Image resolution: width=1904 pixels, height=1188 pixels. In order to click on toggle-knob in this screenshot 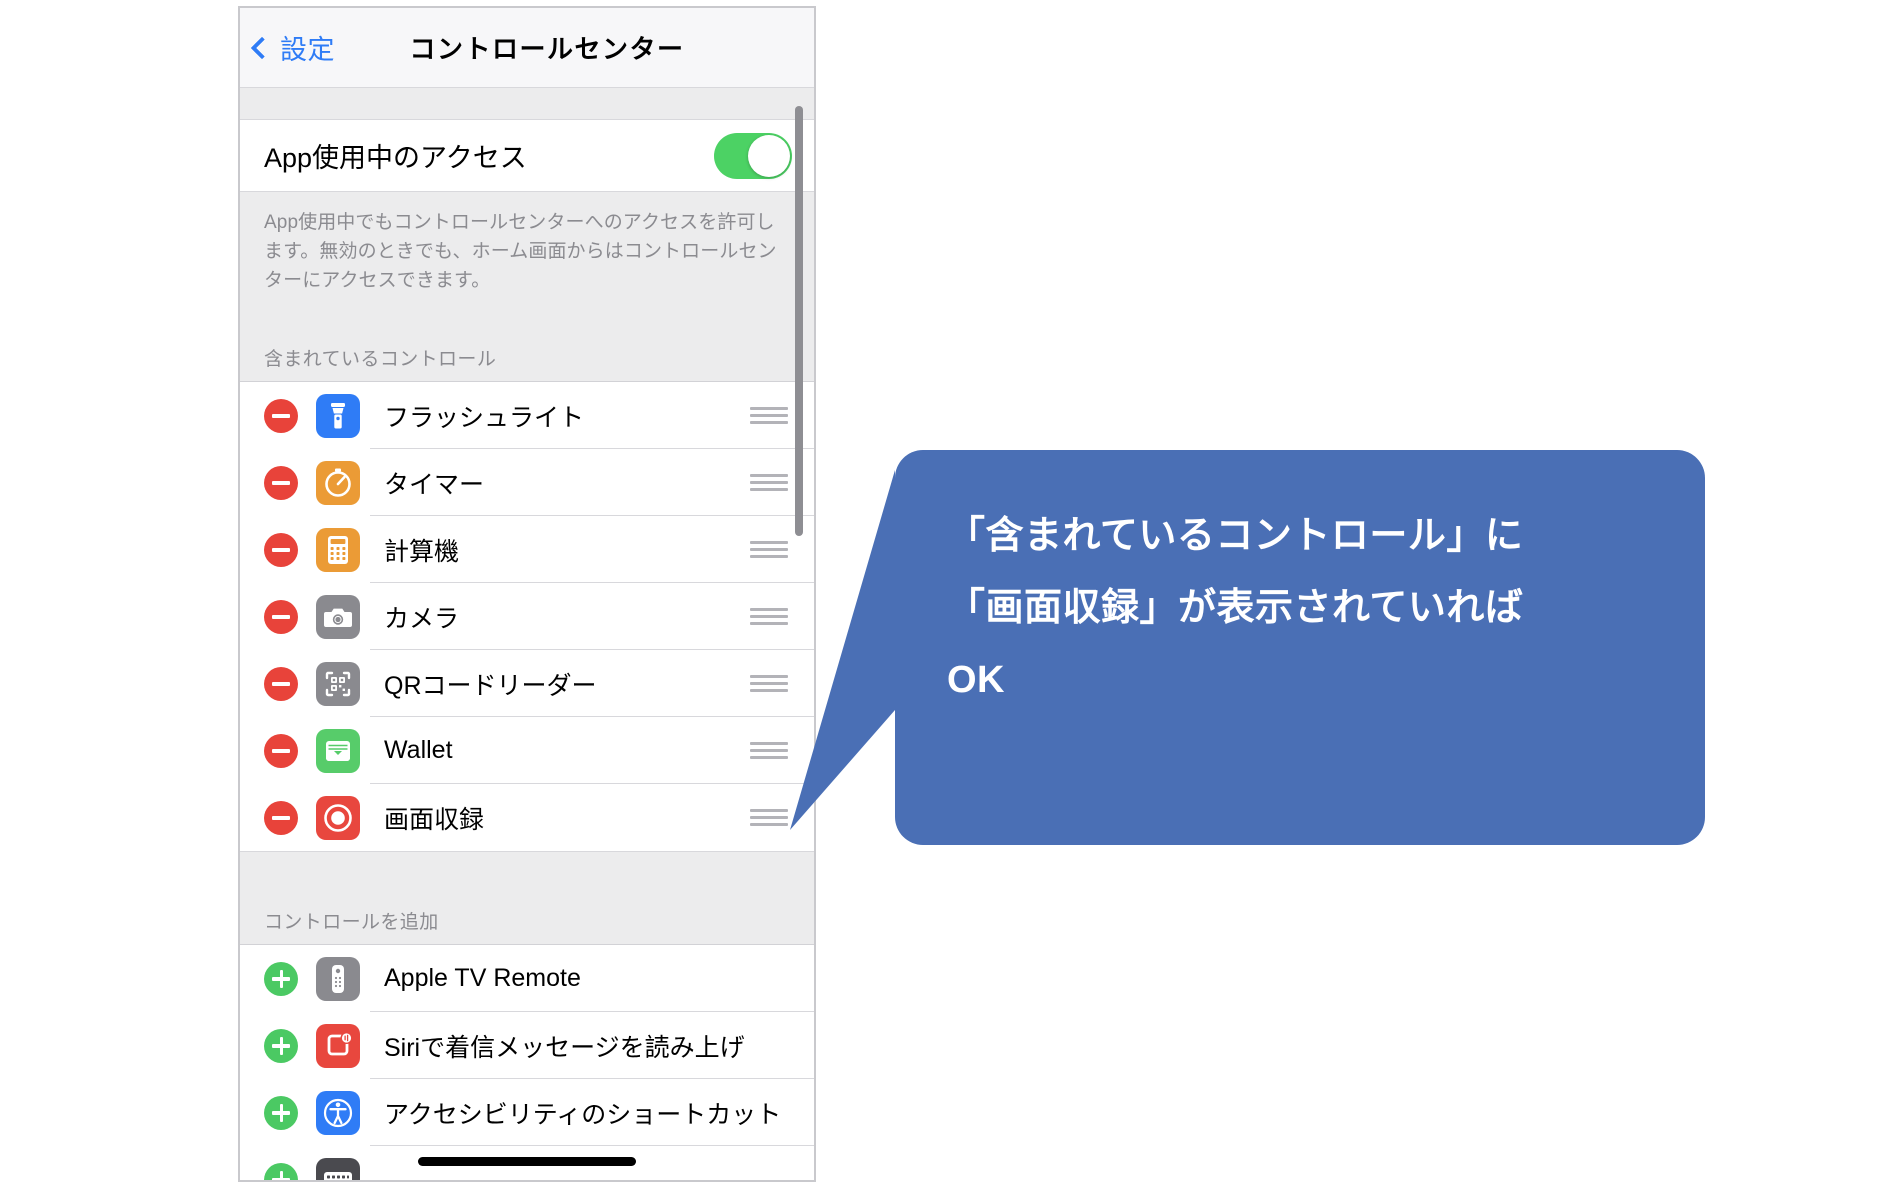, I will do `click(769, 155)`.